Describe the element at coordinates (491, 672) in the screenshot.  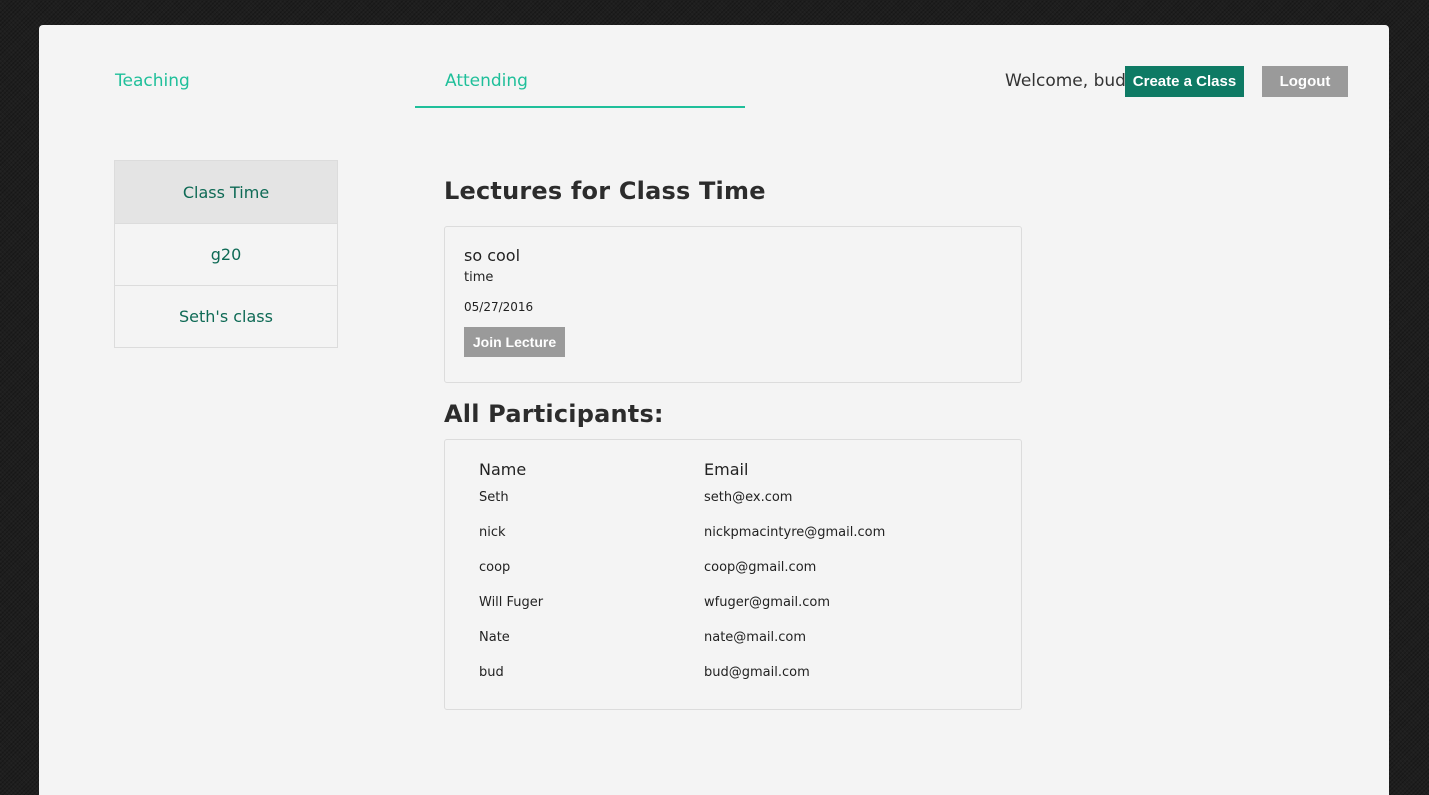
I see `participant-name: bud` at that location.